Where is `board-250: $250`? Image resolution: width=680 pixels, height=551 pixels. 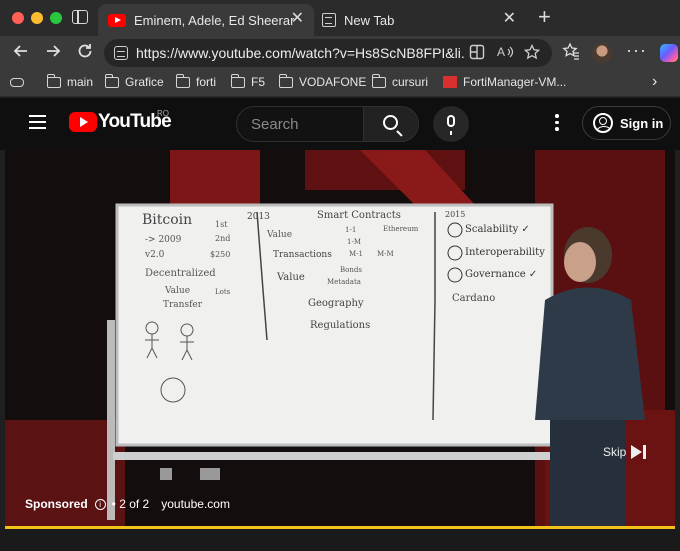
board-250: $250 is located at coordinates (220, 254).